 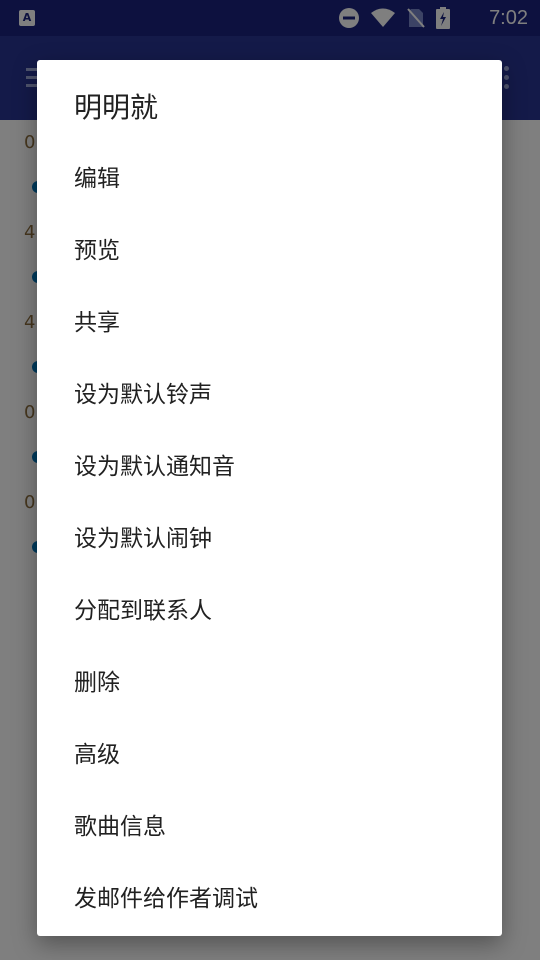 I want to click on menu-item-set-default-notification: 设为默认通知音, so click(x=269, y=464).